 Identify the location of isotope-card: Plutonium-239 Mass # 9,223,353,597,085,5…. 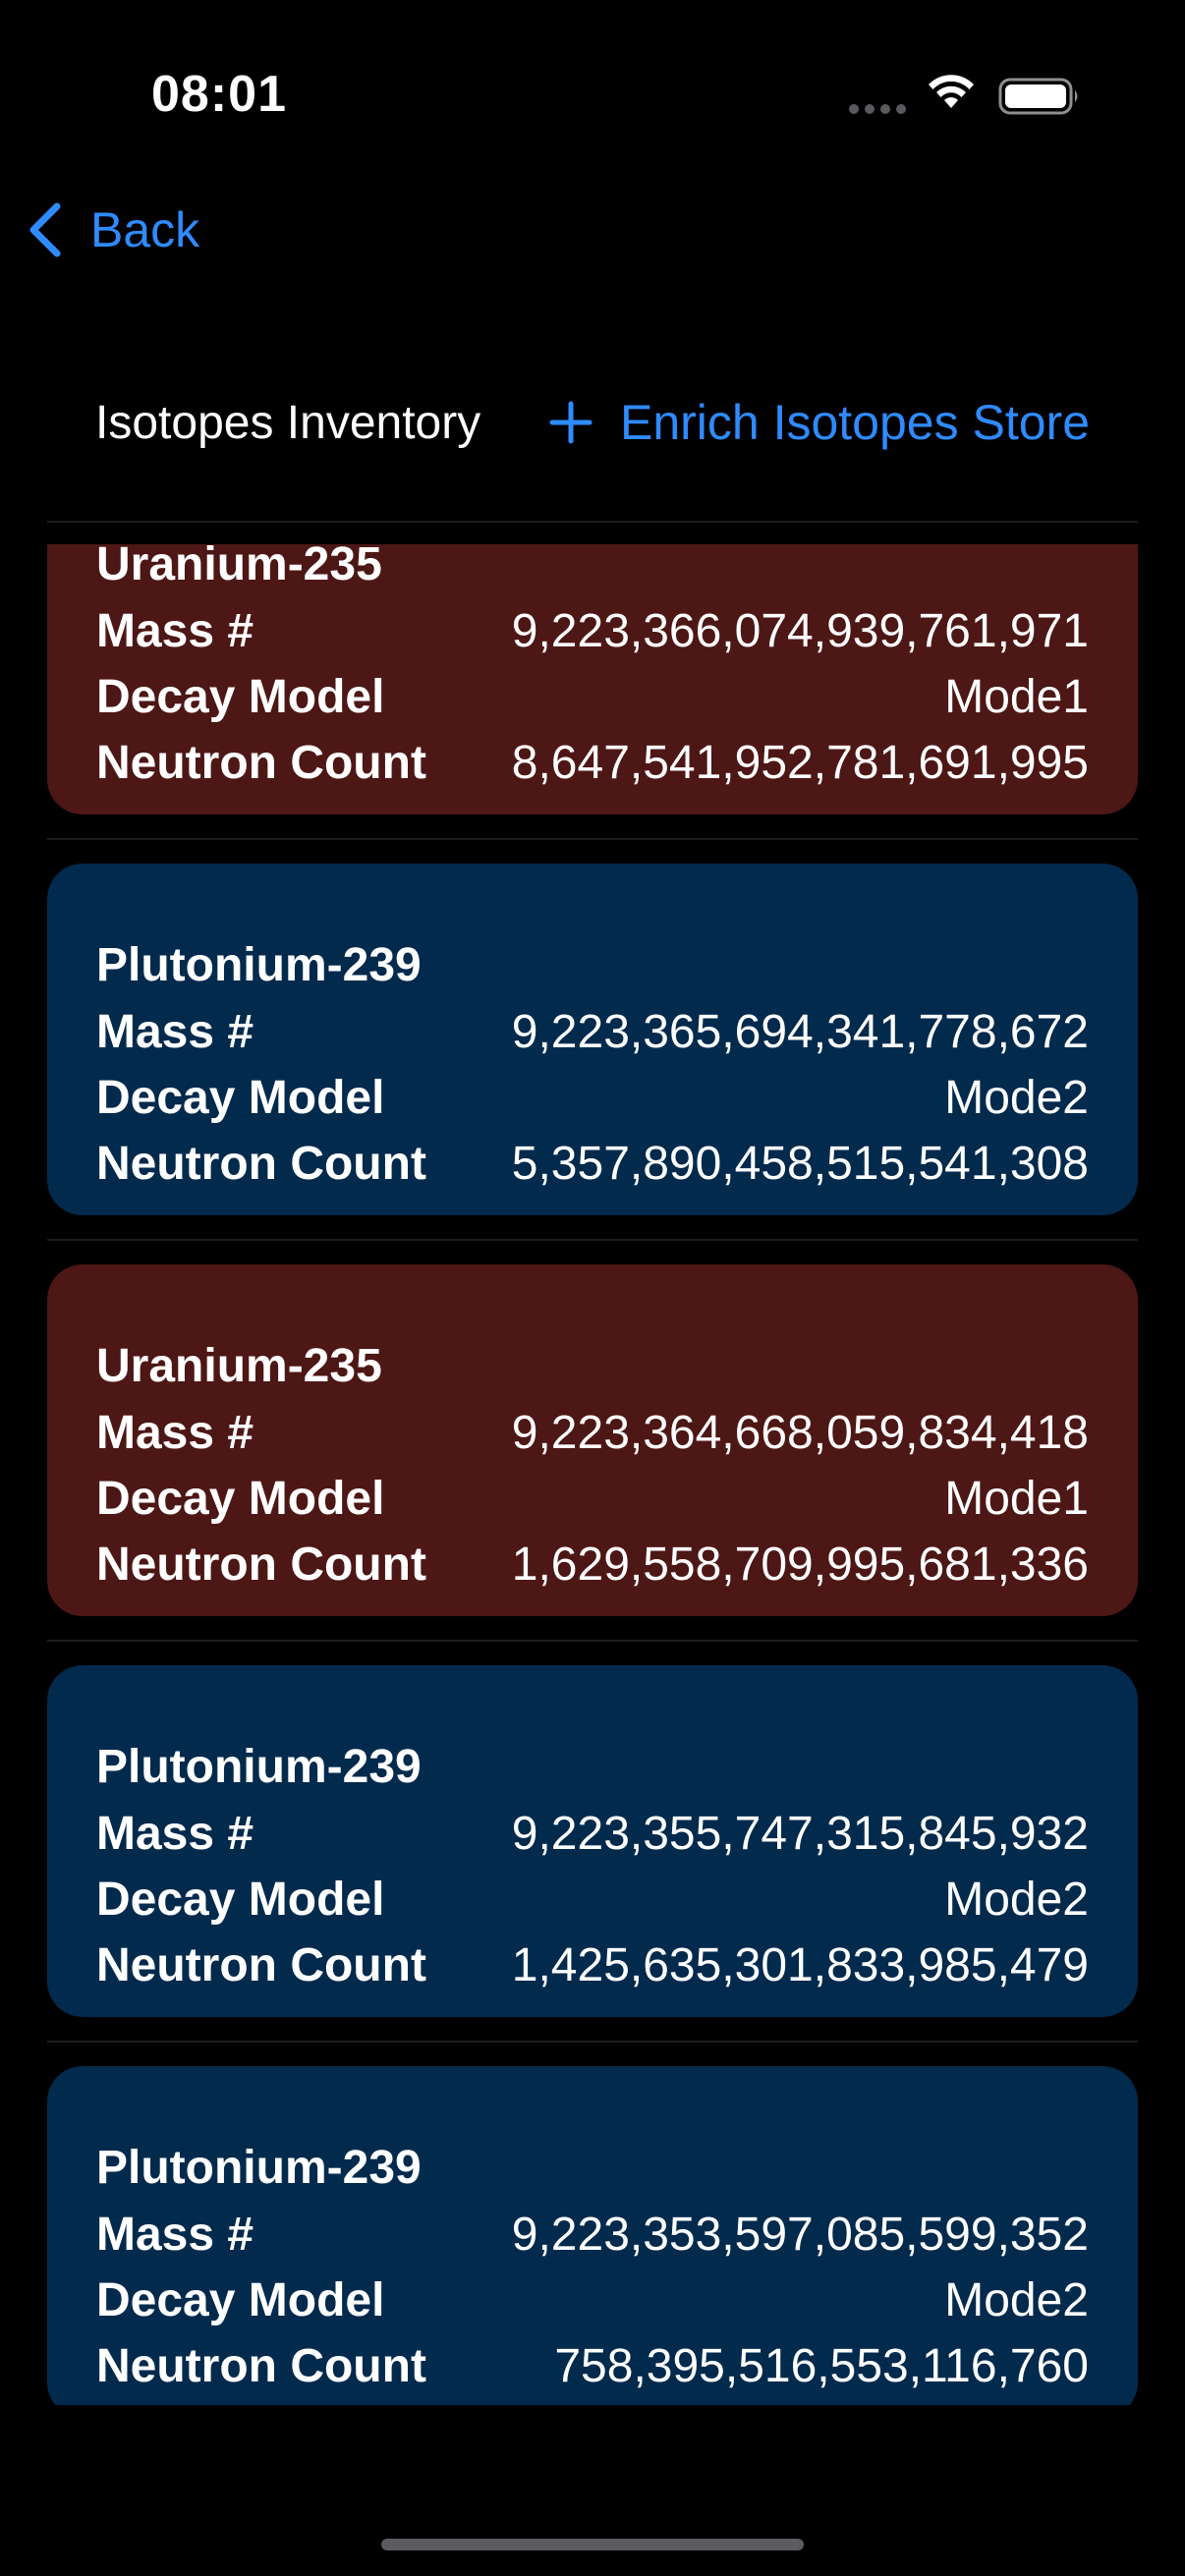
(592, 2235).